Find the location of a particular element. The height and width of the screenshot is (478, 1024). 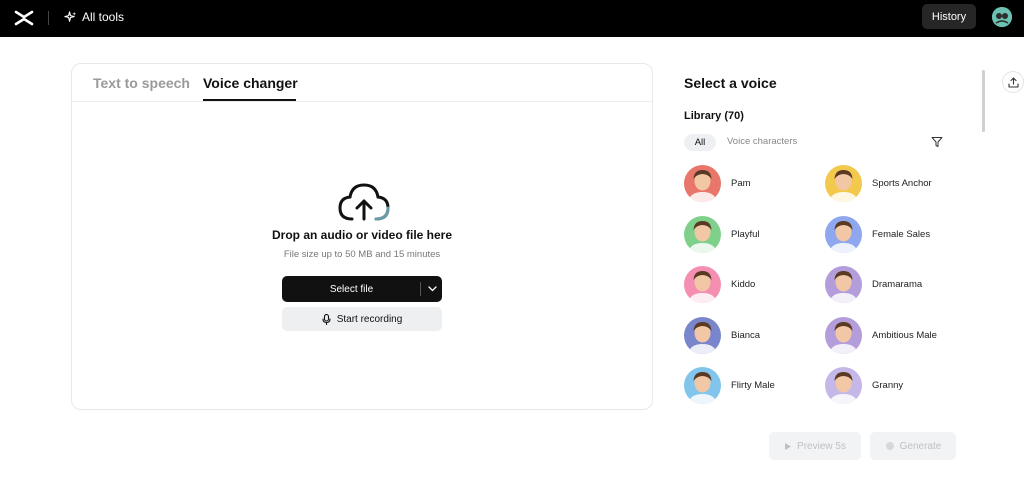

voice-name: Female Sales is located at coordinates (901, 234).